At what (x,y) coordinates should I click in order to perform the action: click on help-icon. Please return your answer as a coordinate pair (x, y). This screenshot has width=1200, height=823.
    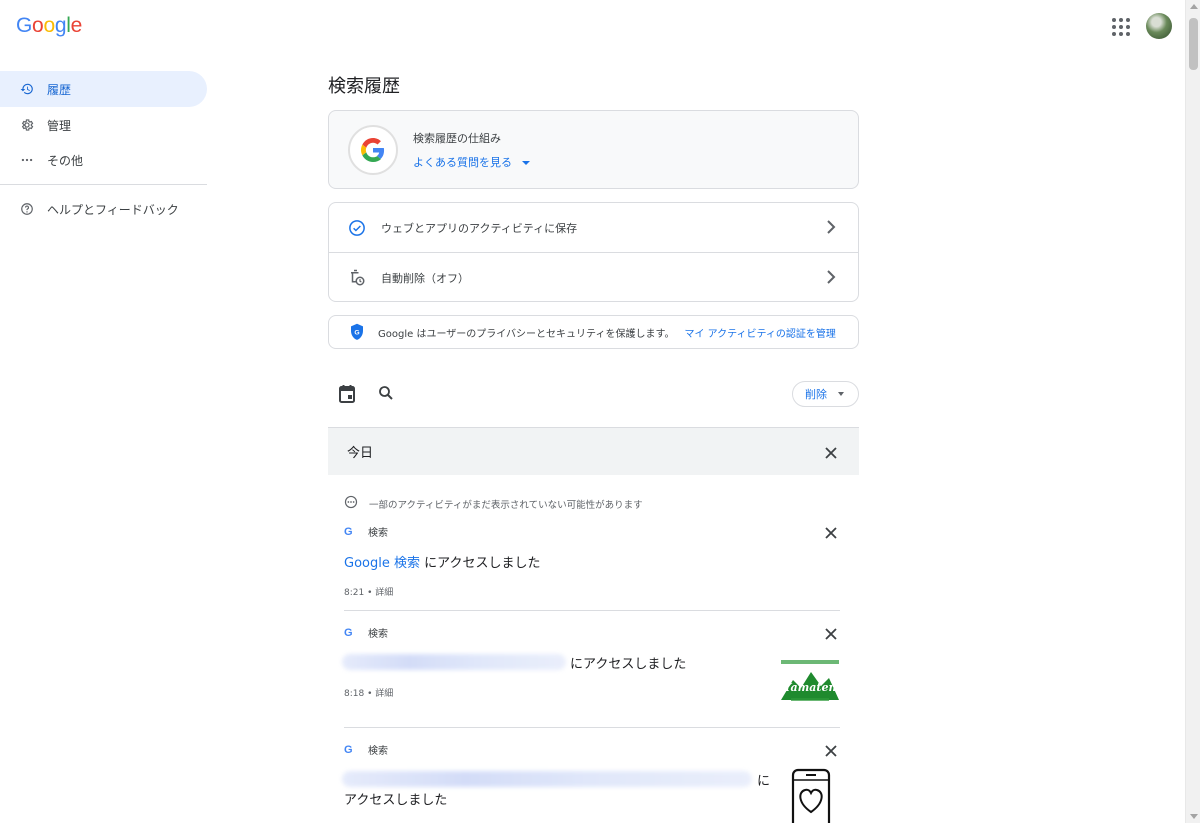
    Looking at the image, I should click on (27, 209).